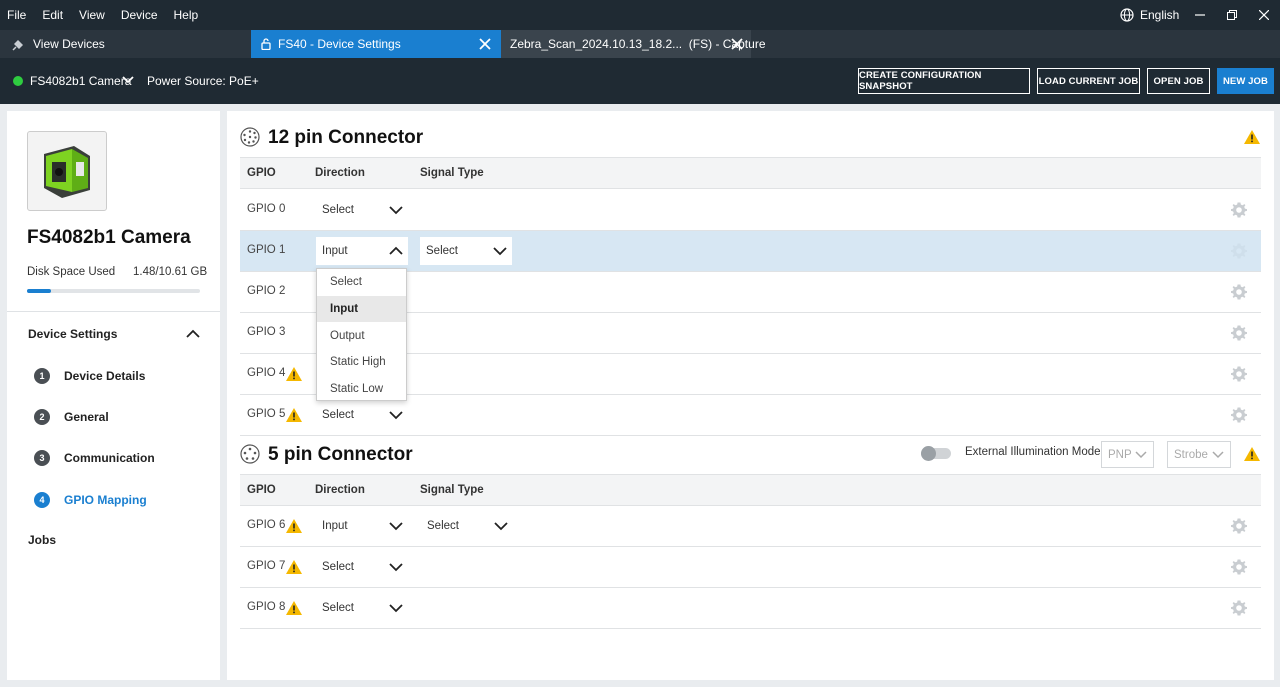 The image size is (1280, 687). I want to click on strobe-select: Strobe, so click(1199, 454).